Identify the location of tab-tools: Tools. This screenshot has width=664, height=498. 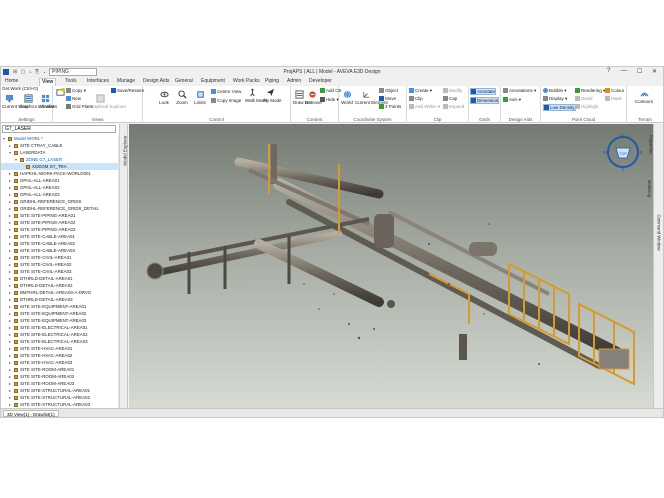
(71, 82).